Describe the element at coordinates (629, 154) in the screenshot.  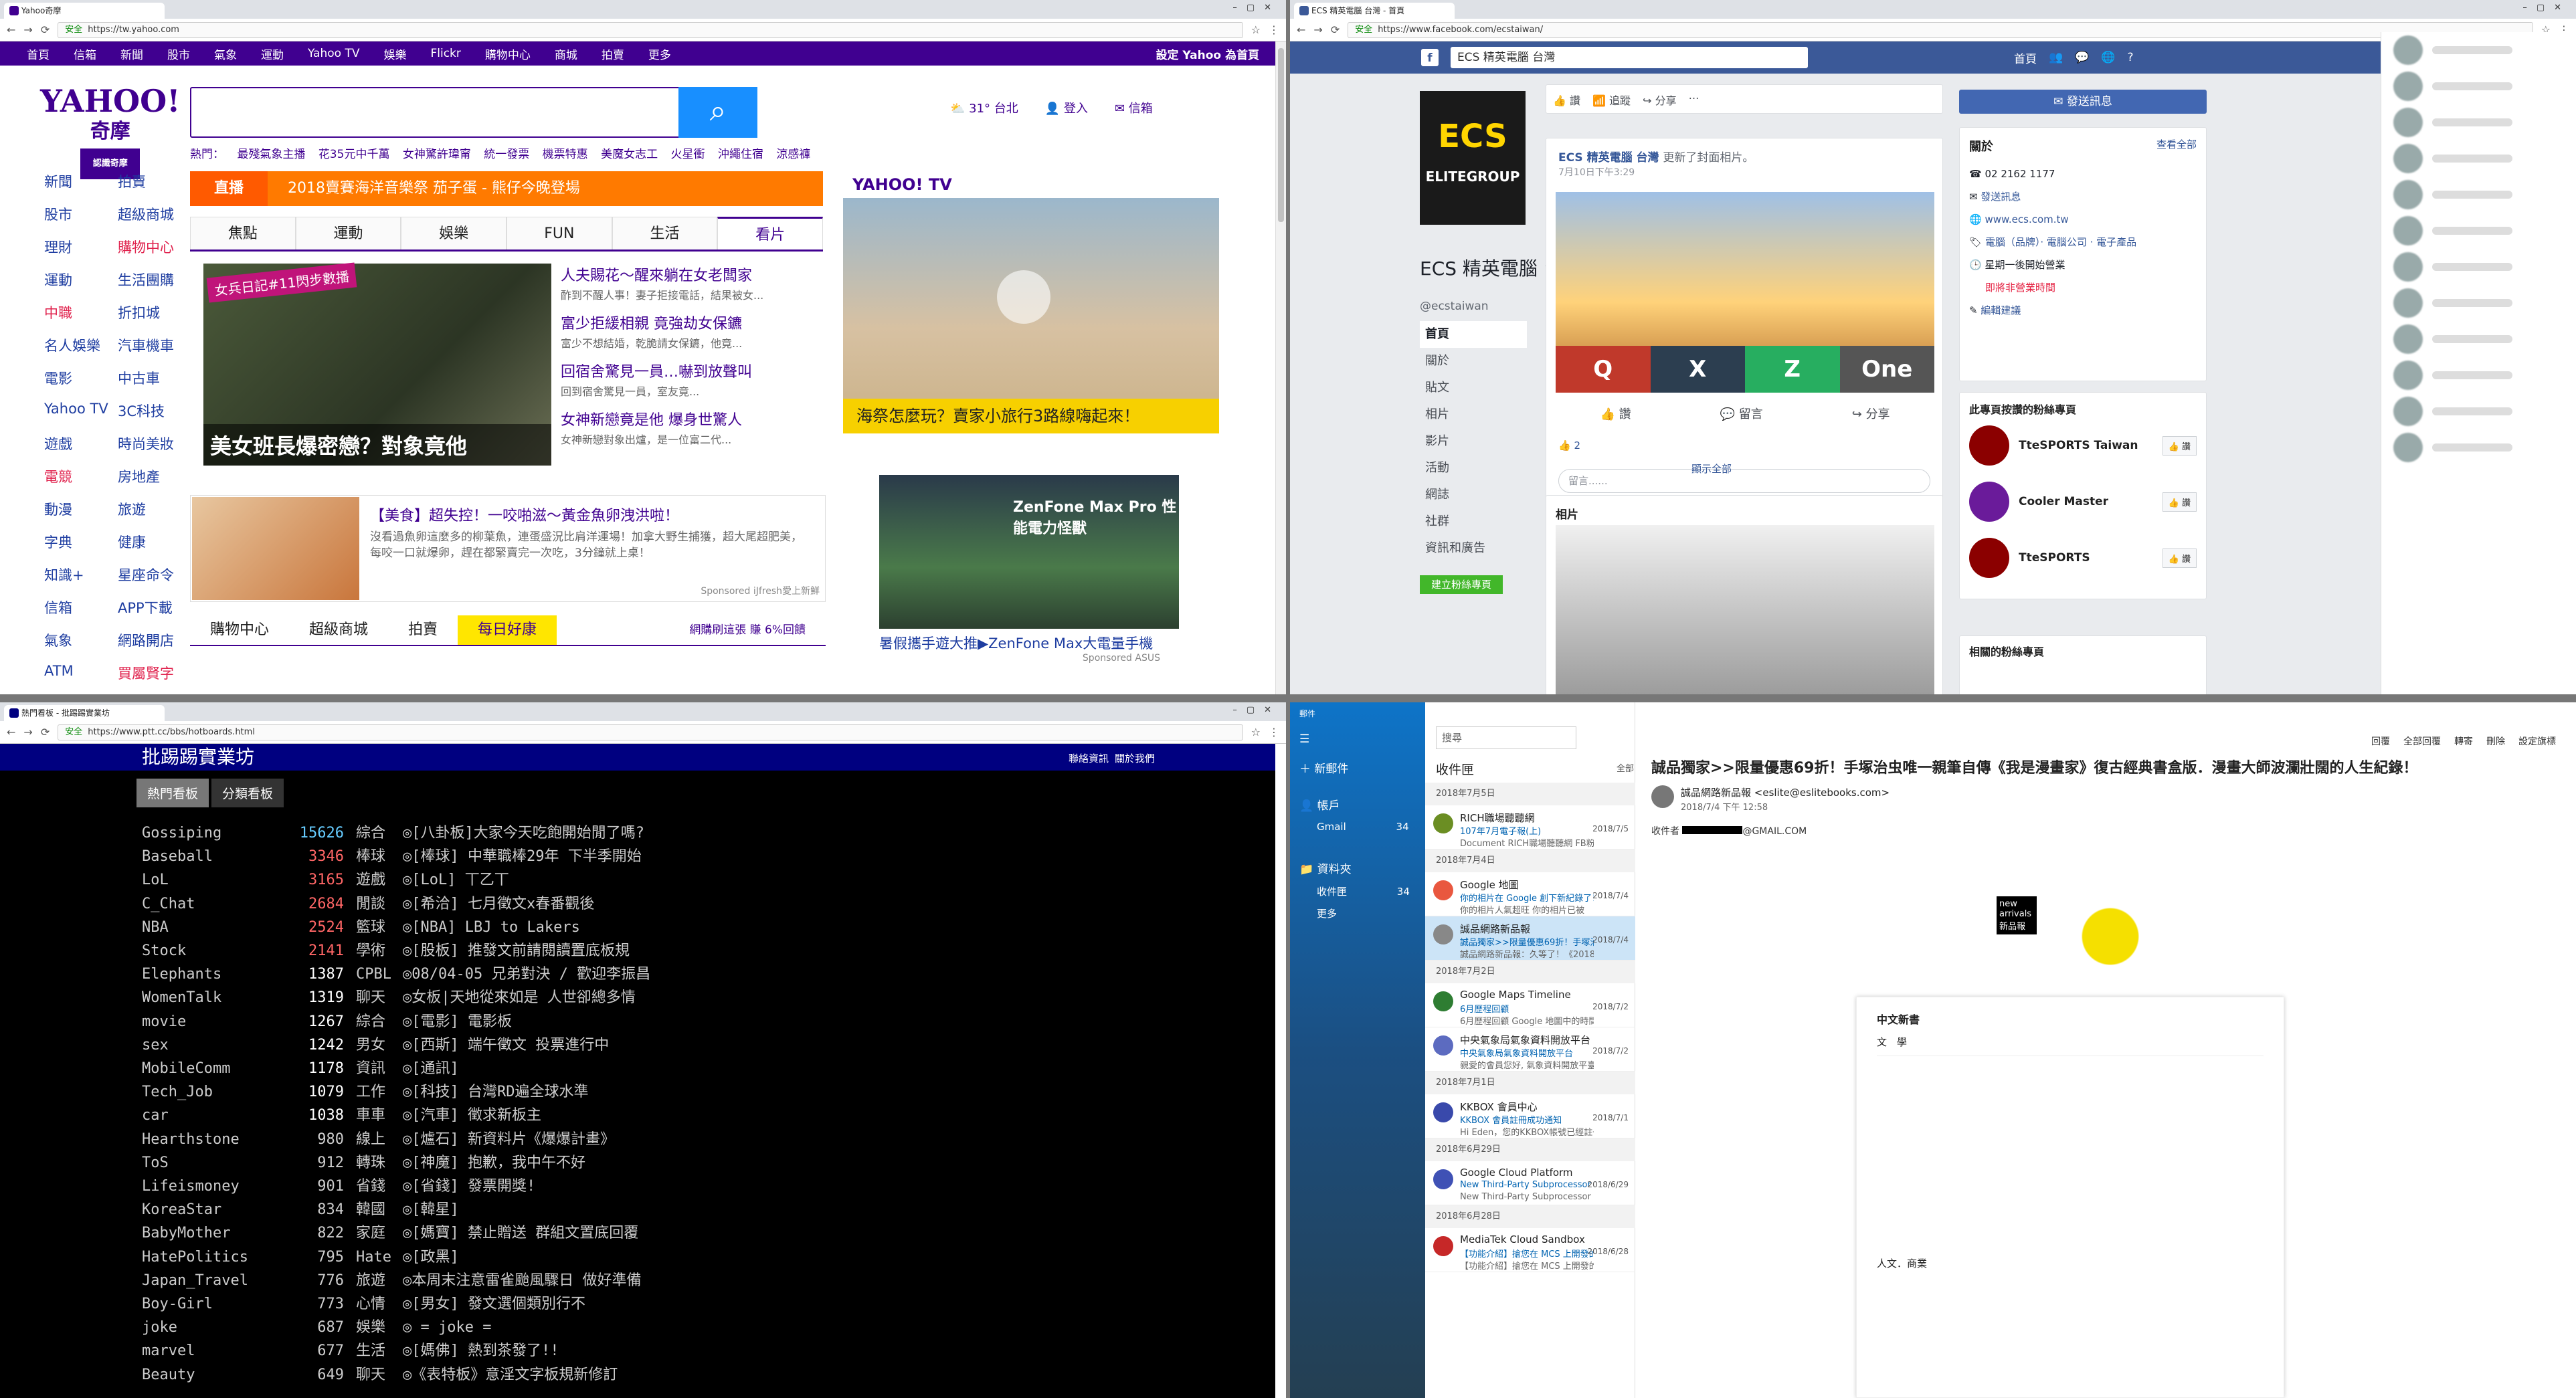
I see `hot-item: 美魔女志工` at that location.